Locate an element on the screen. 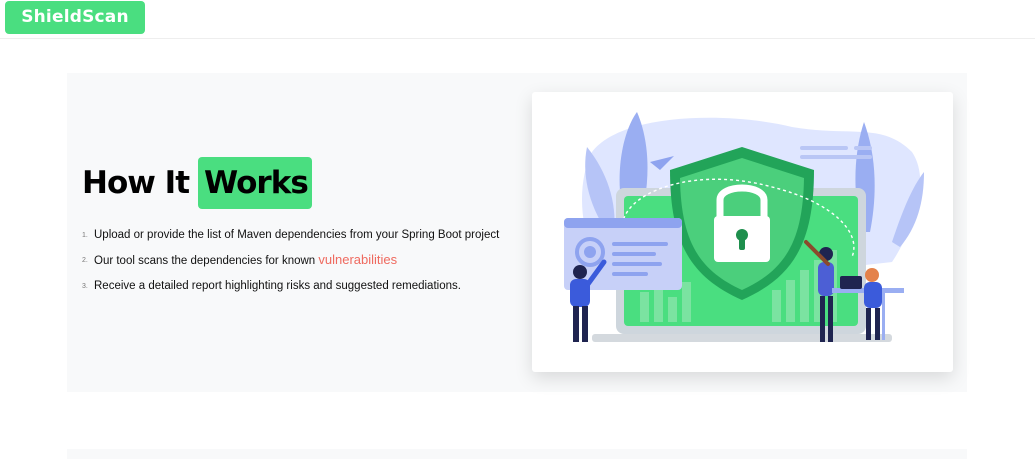 The image size is (1035, 459). keyhole-slot is located at coordinates (742, 244).